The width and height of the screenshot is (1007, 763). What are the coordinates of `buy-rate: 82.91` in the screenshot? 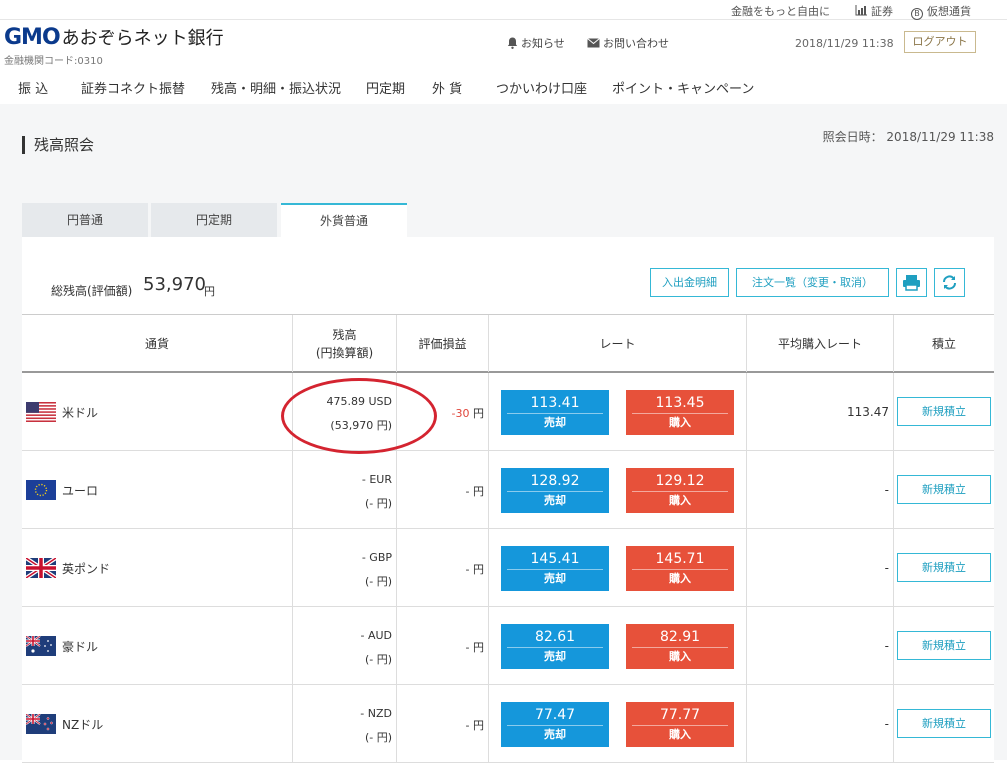 It's located at (680, 636).